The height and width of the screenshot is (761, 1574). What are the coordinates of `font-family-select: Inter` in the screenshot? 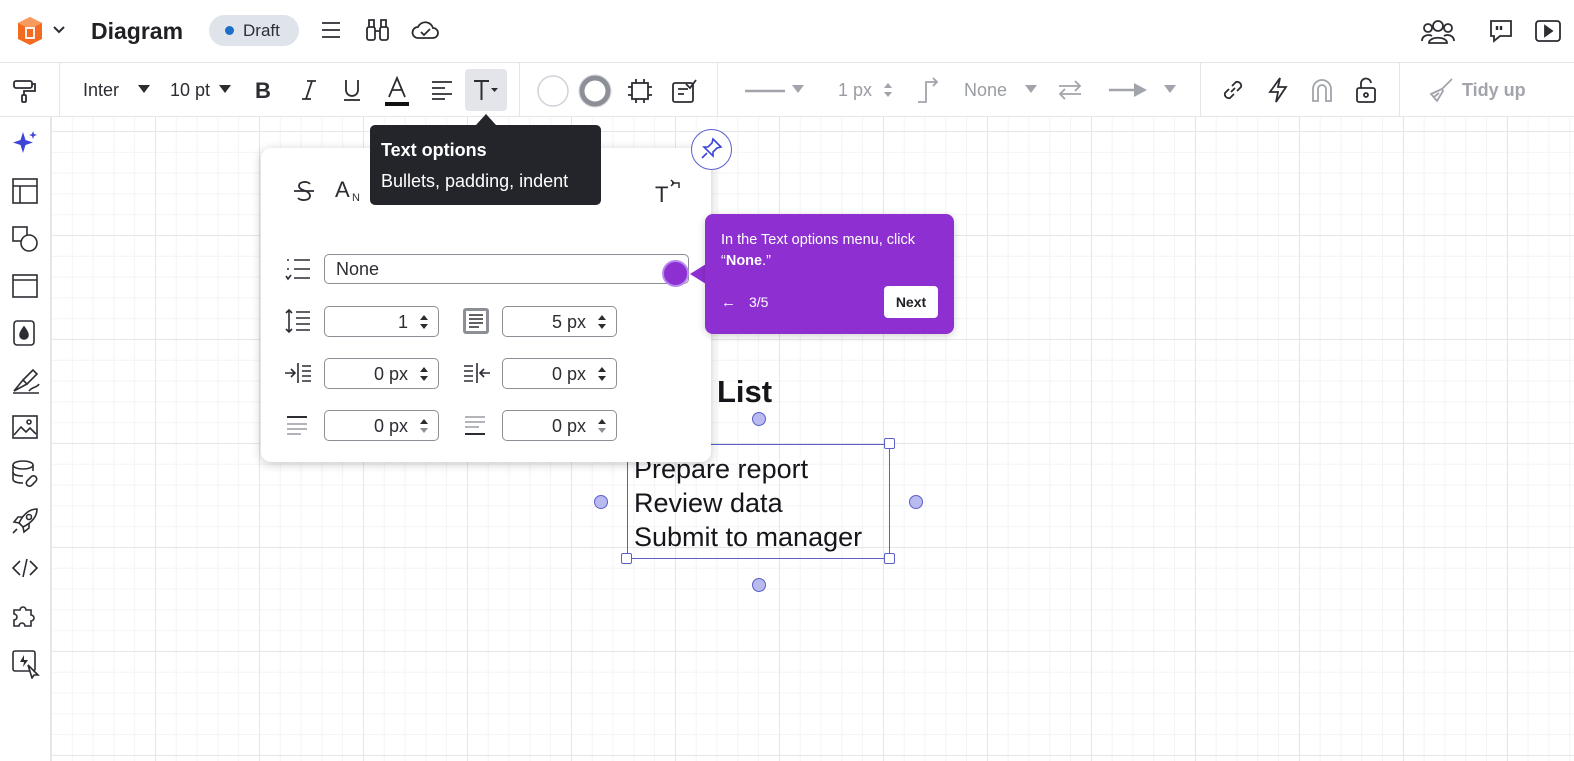 It's located at (101, 90).